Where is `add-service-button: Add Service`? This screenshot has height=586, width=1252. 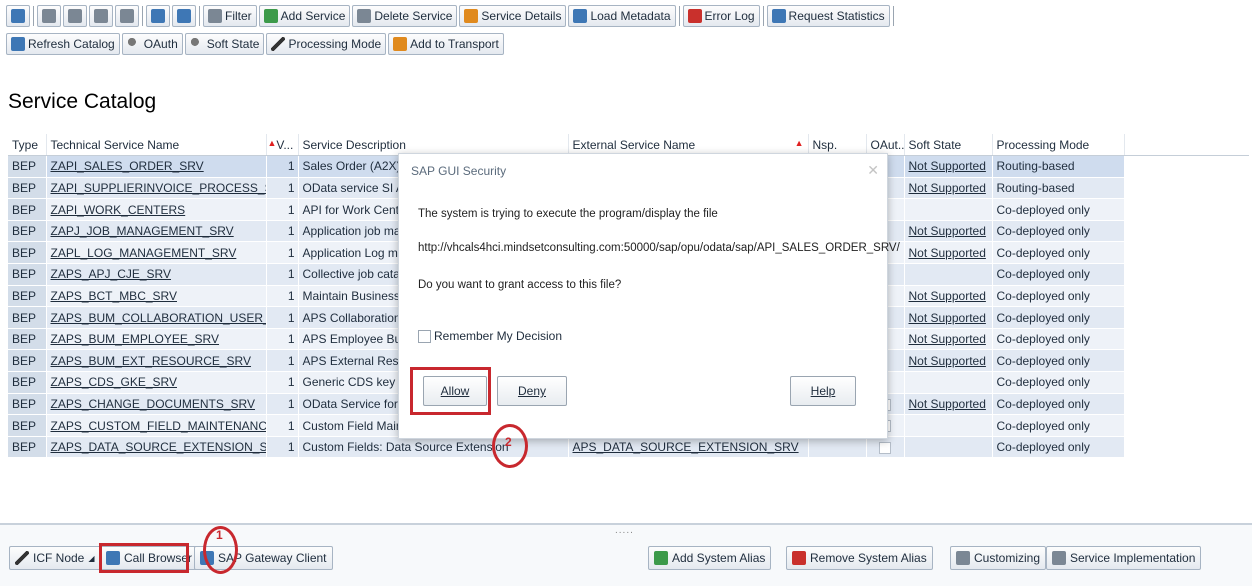 add-service-button: Add Service is located at coordinates (304, 16).